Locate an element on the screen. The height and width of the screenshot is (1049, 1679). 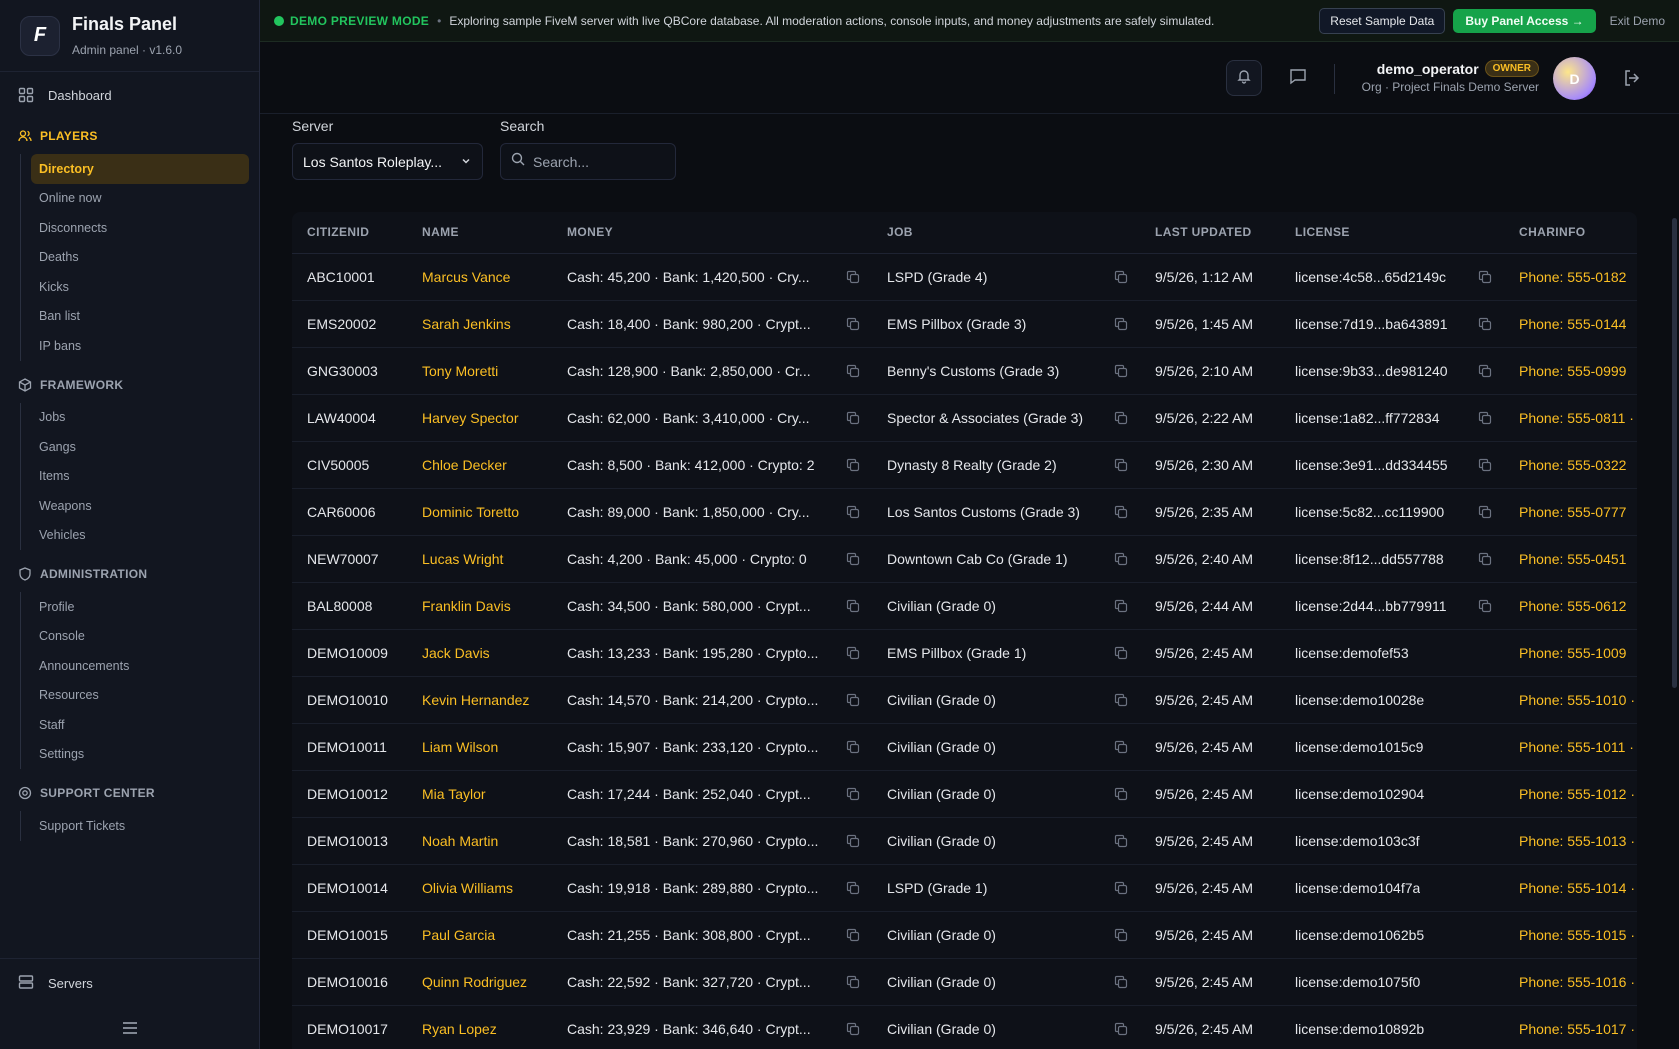
player-name-link: Ryan Lopez is located at coordinates (479, 1027).